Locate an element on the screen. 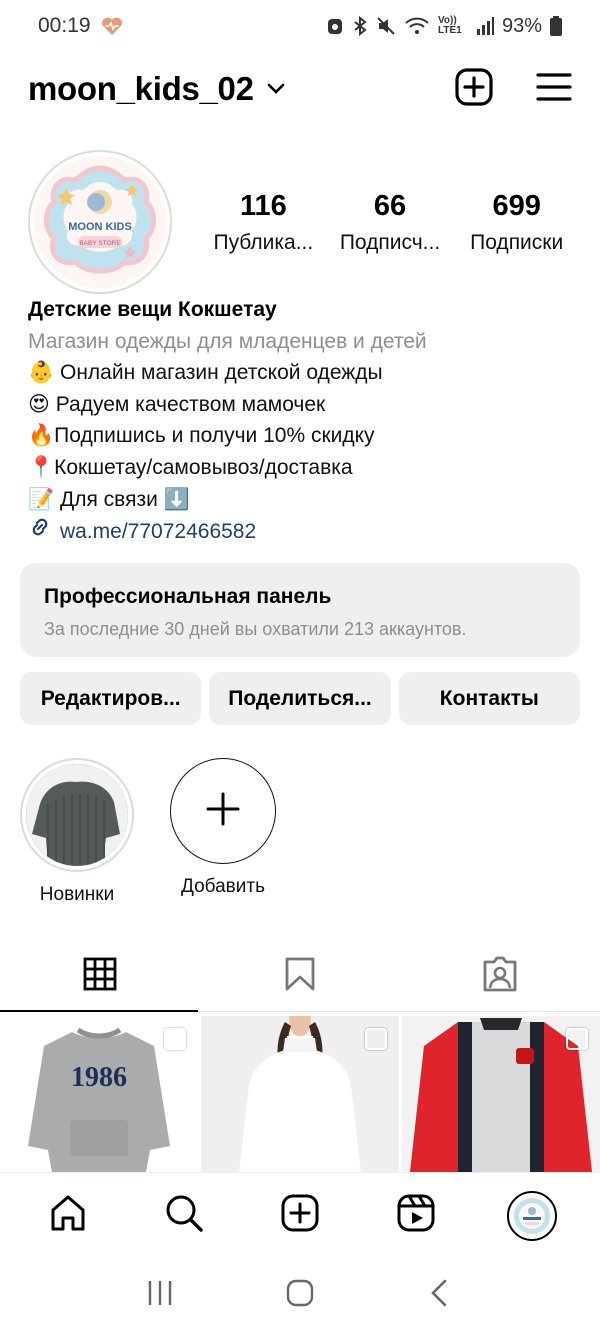 The width and height of the screenshot is (600, 1332). nav-create is located at coordinates (300, 1216).